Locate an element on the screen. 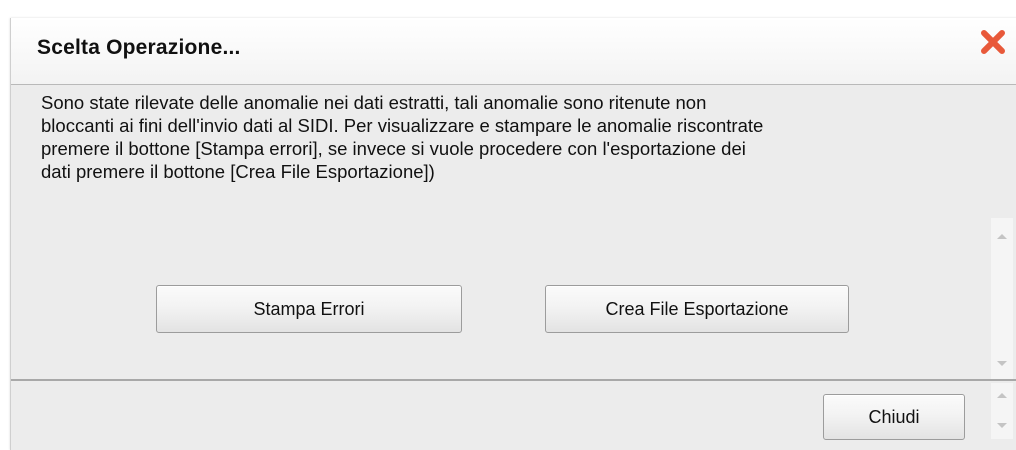 The width and height of the screenshot is (1016, 450). stampa-errori-button: Stampa Errori is located at coordinates (309, 309).